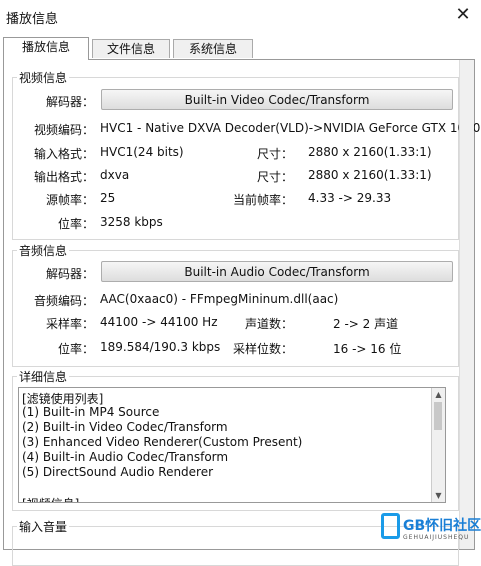  What do you see at coordinates (69, 102) in the screenshot?
I see `video-decoder-label: 解码器：` at bounding box center [69, 102].